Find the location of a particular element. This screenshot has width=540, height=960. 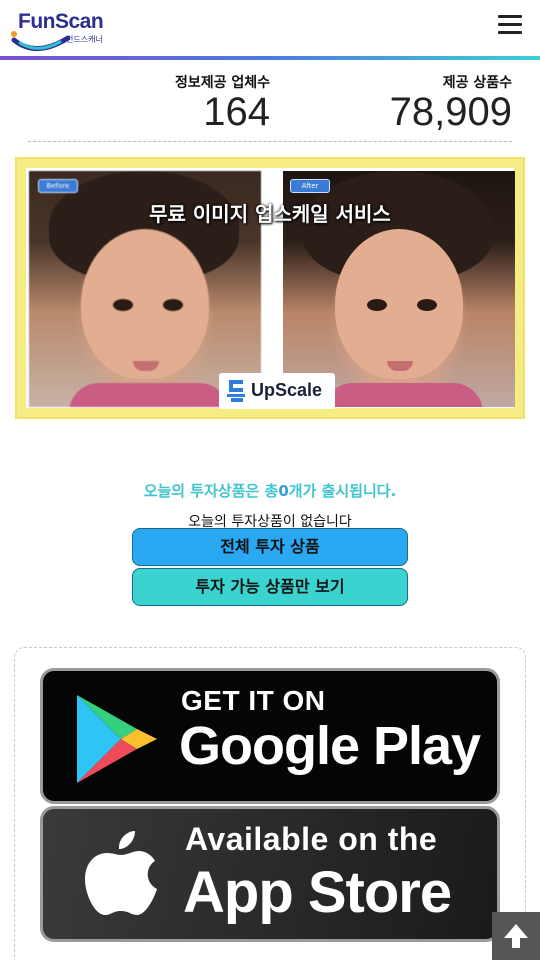

headline-suffix: 개가 출시됩니다. is located at coordinates (342, 491).